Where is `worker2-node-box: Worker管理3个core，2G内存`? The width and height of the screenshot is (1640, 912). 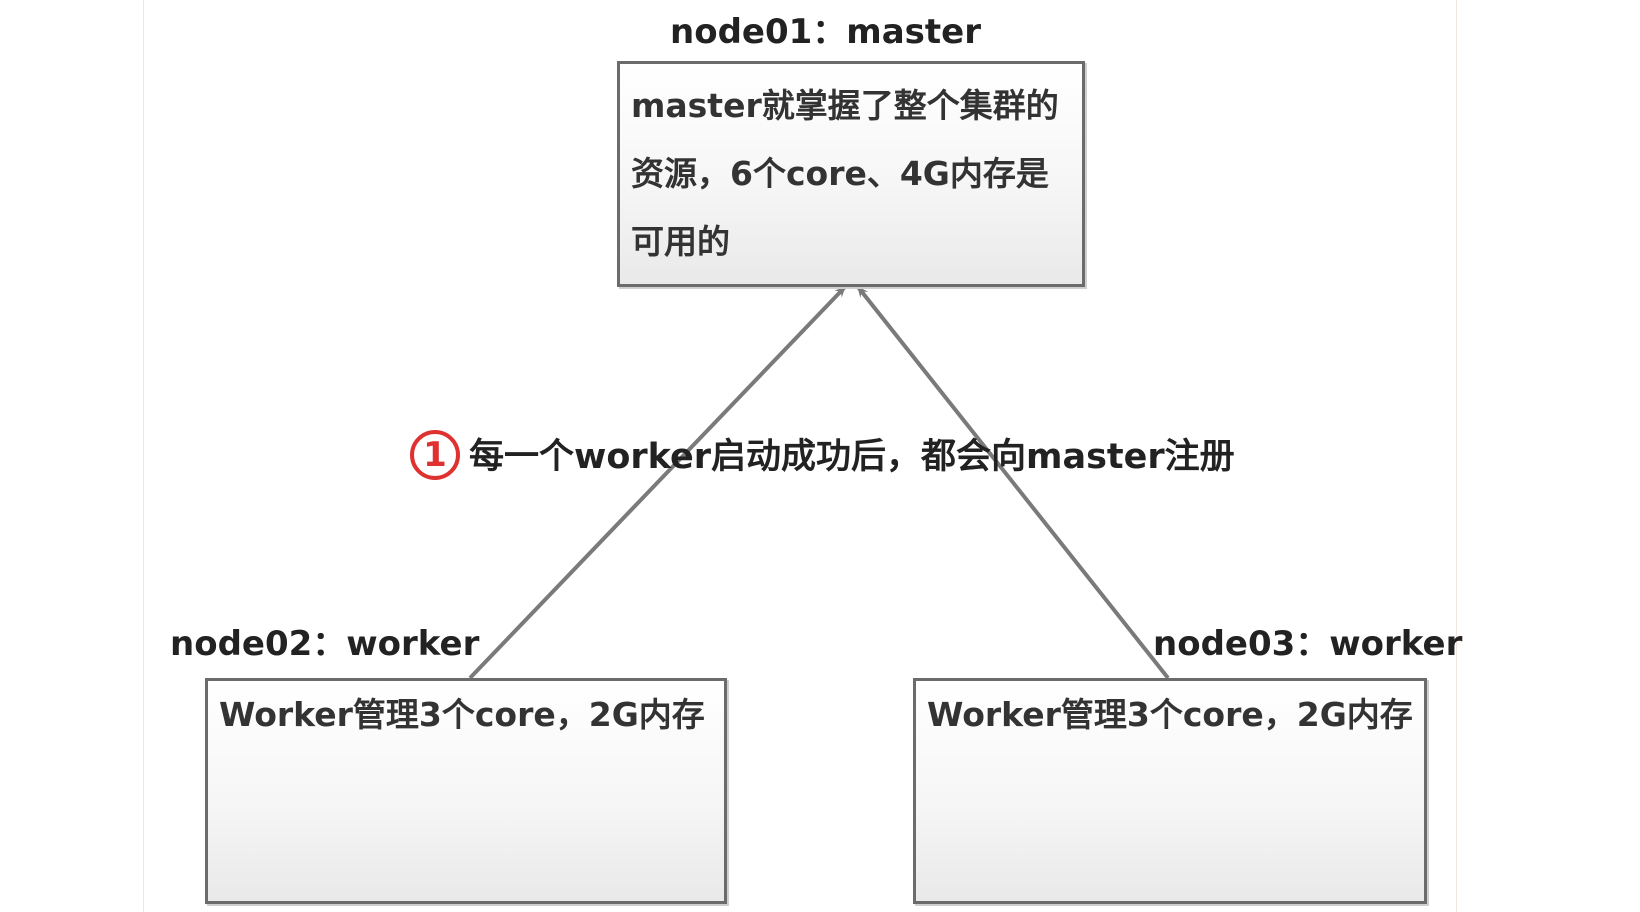 worker2-node-box: Worker管理3个core，2G内存 is located at coordinates (1170, 791).